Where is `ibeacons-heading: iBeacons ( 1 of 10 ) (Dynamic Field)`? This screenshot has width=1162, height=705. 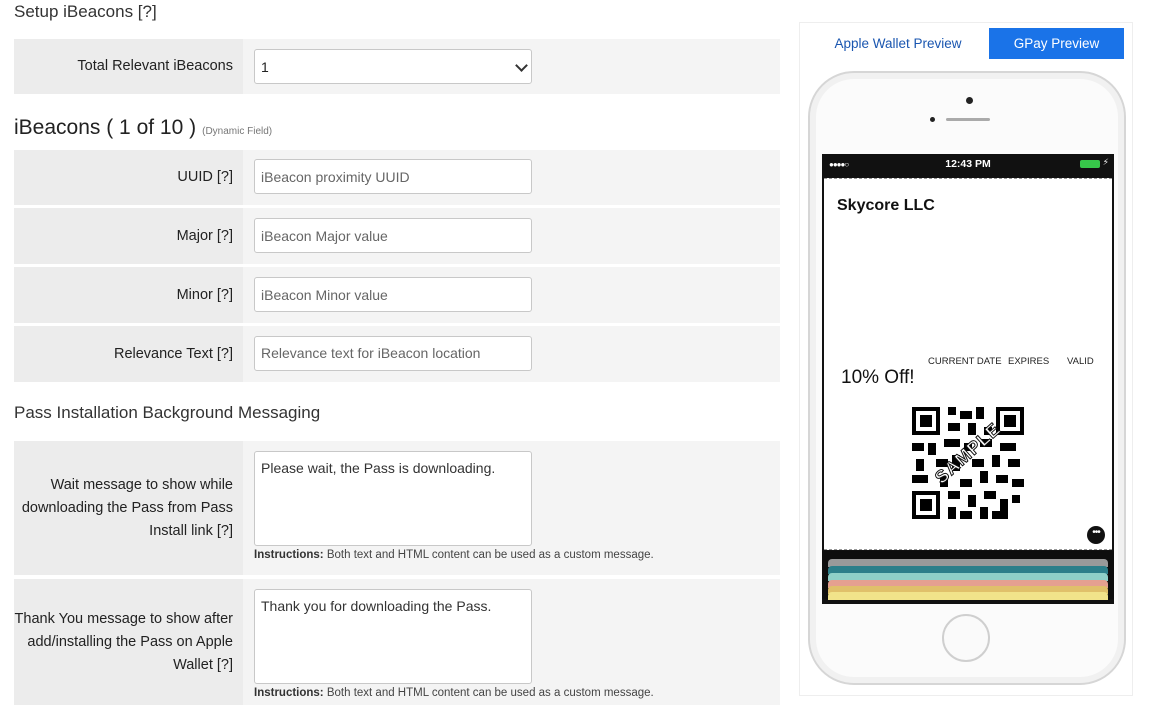
ibeacons-heading: iBeacons ( 1 of 10 ) (Dynamic Field) is located at coordinates (143, 128).